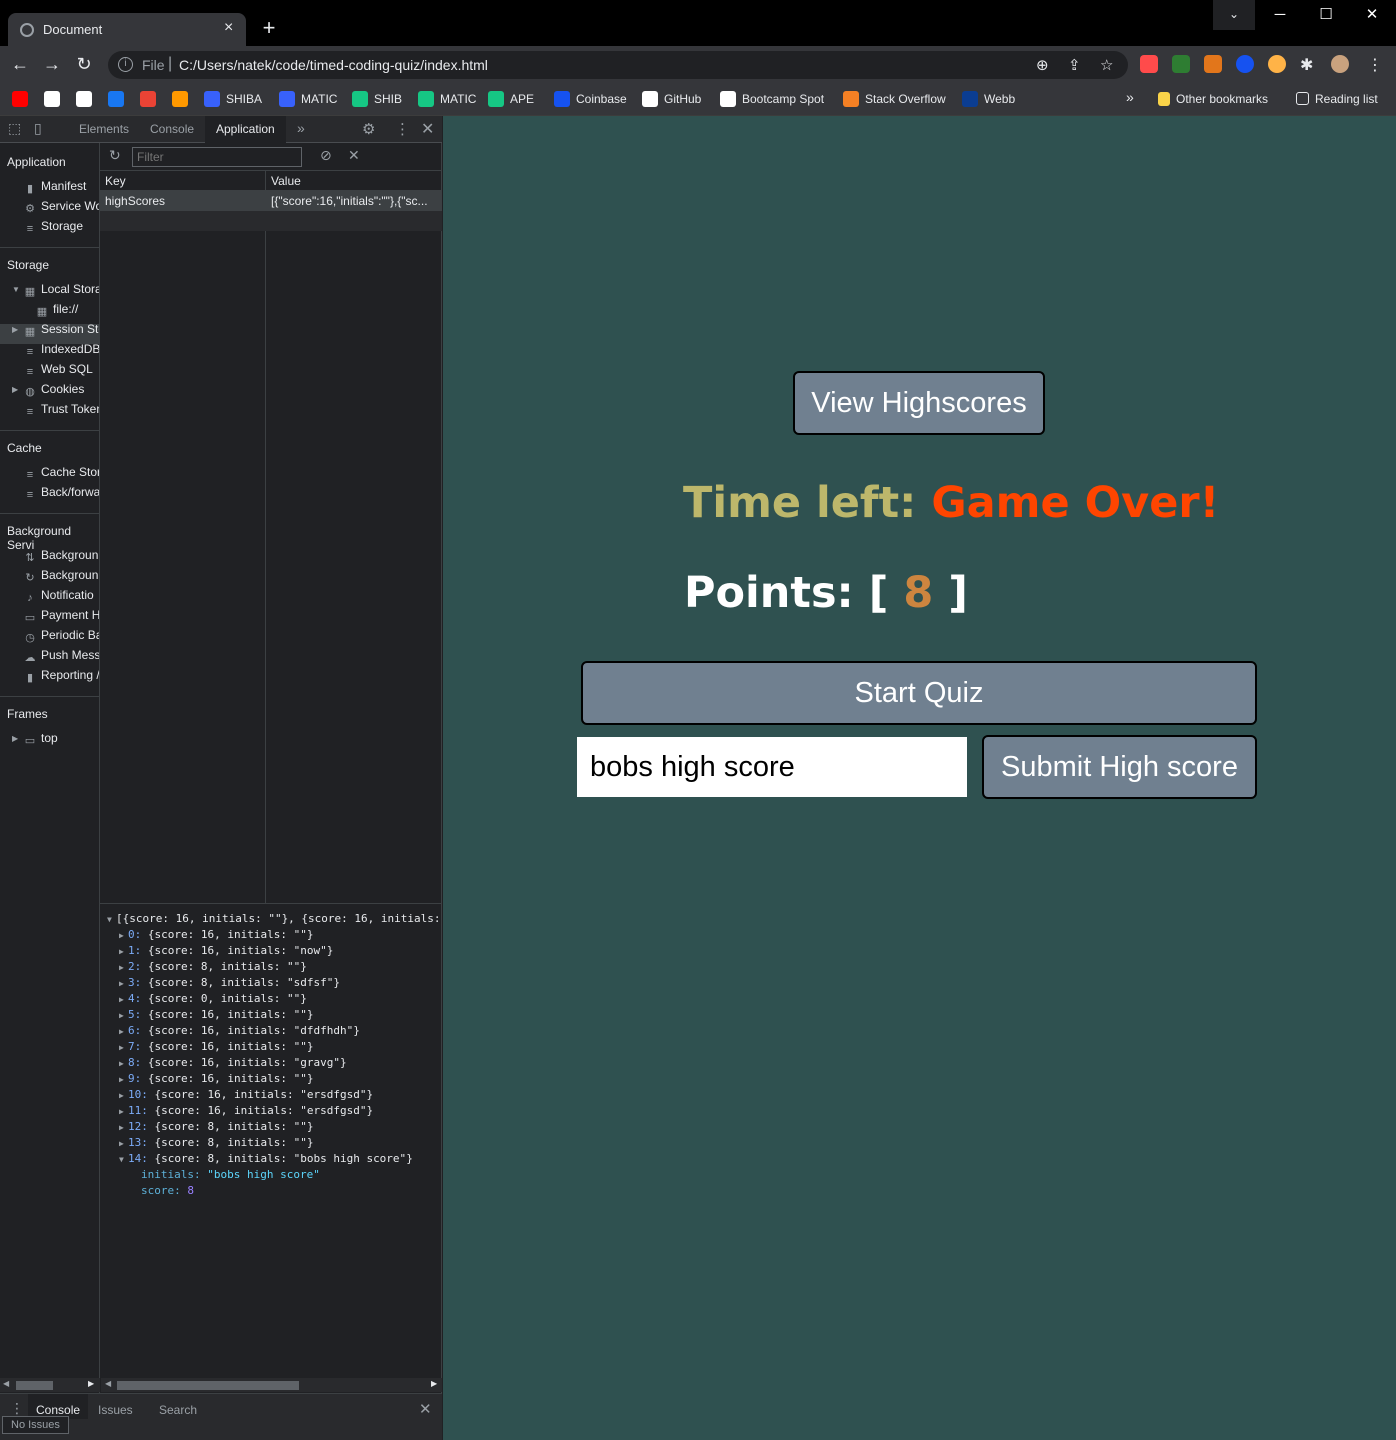  Describe the element at coordinates (590, 100) in the screenshot. I see `bookmark-item: Coinbase` at that location.